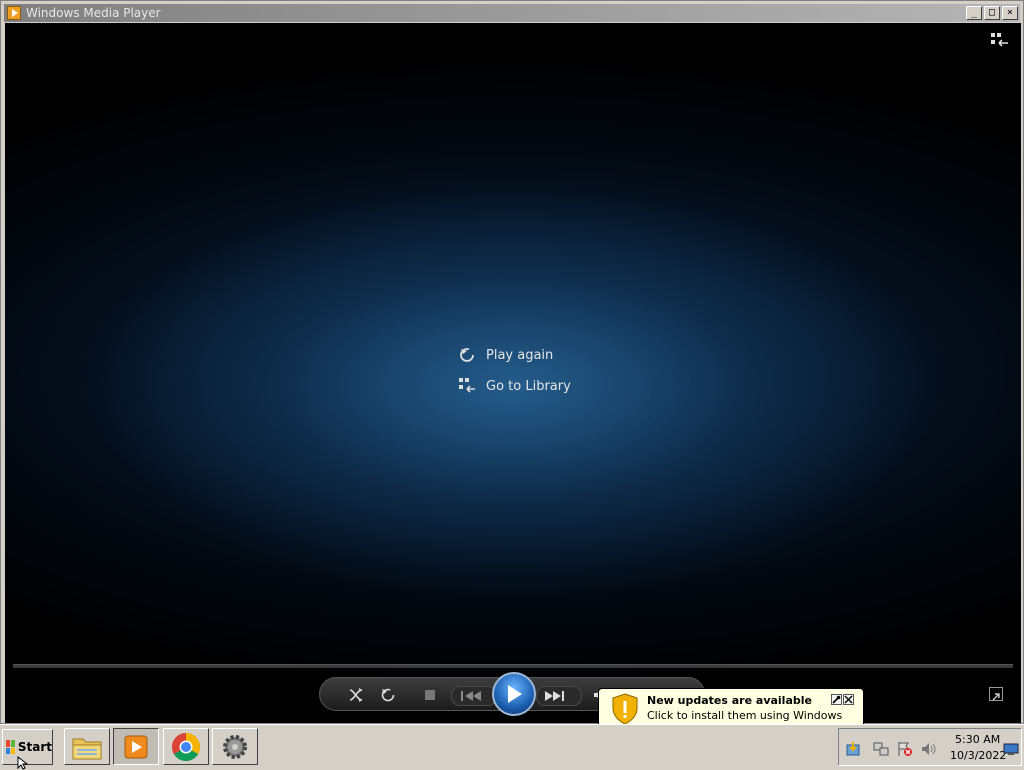  I want to click on notification-options-button, so click(836, 699).